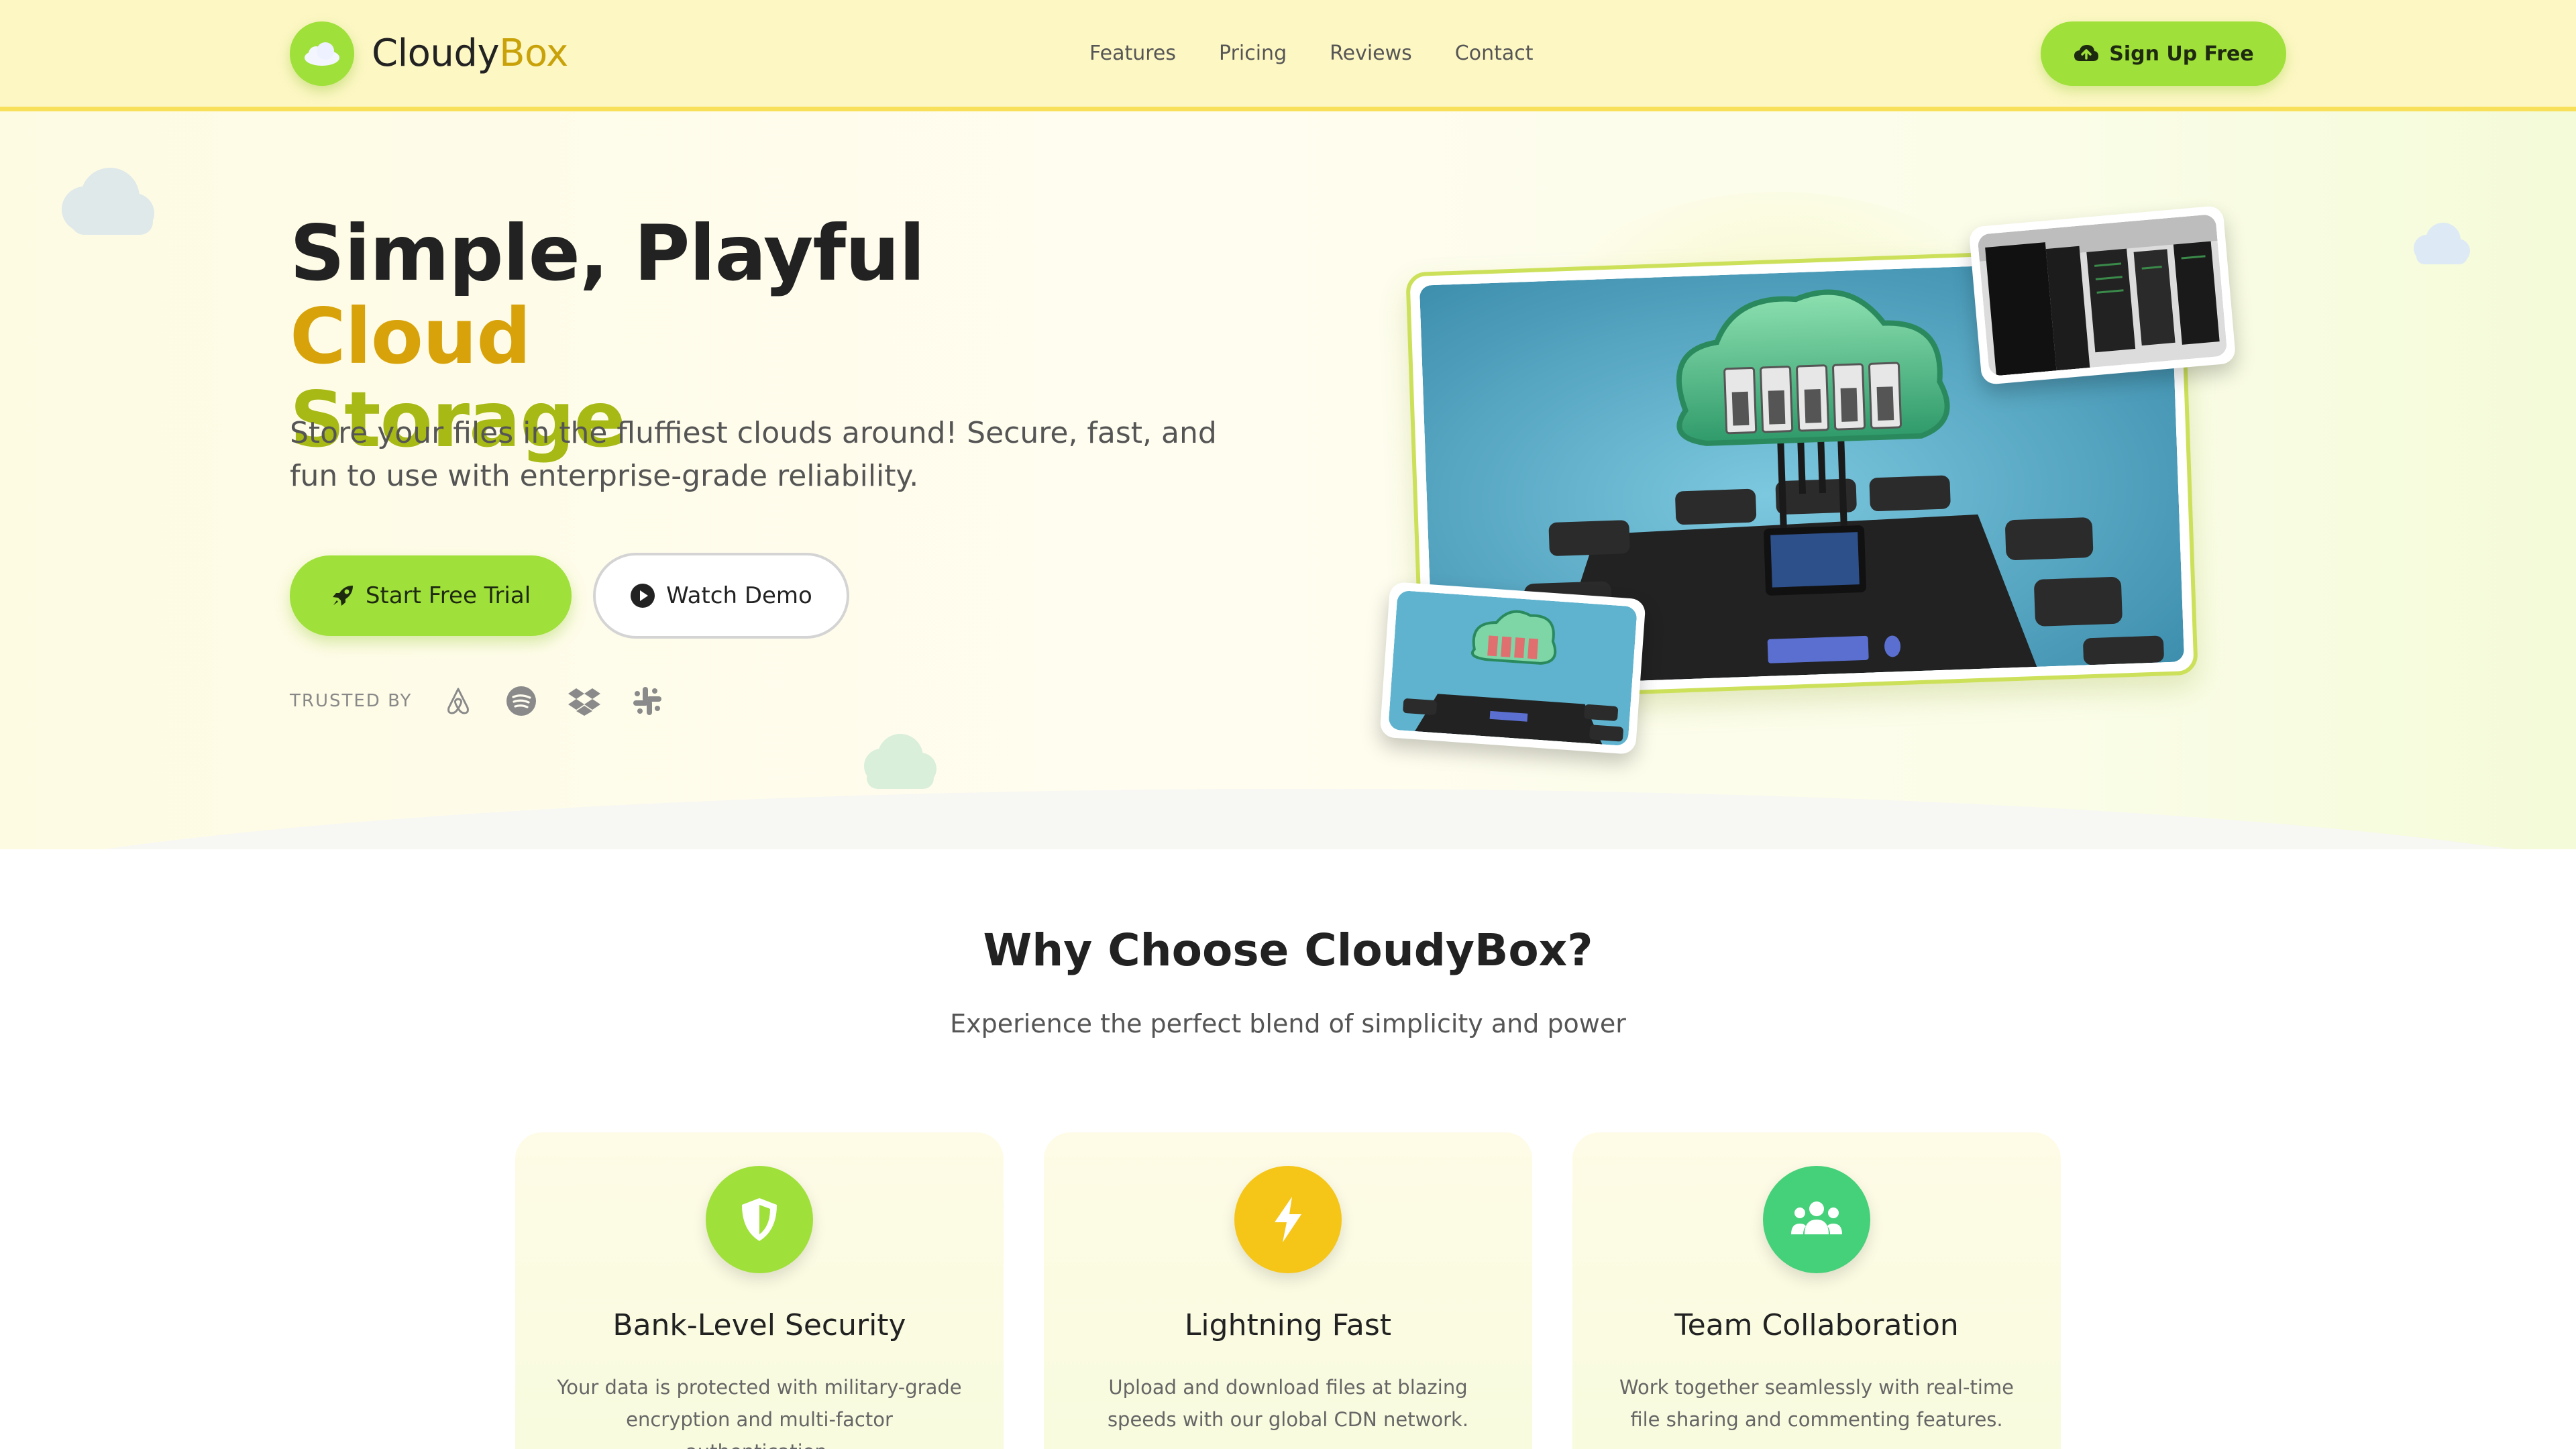 Image resolution: width=2576 pixels, height=1449 pixels. I want to click on start-free-trial-label: Start Free Trial, so click(448, 595).